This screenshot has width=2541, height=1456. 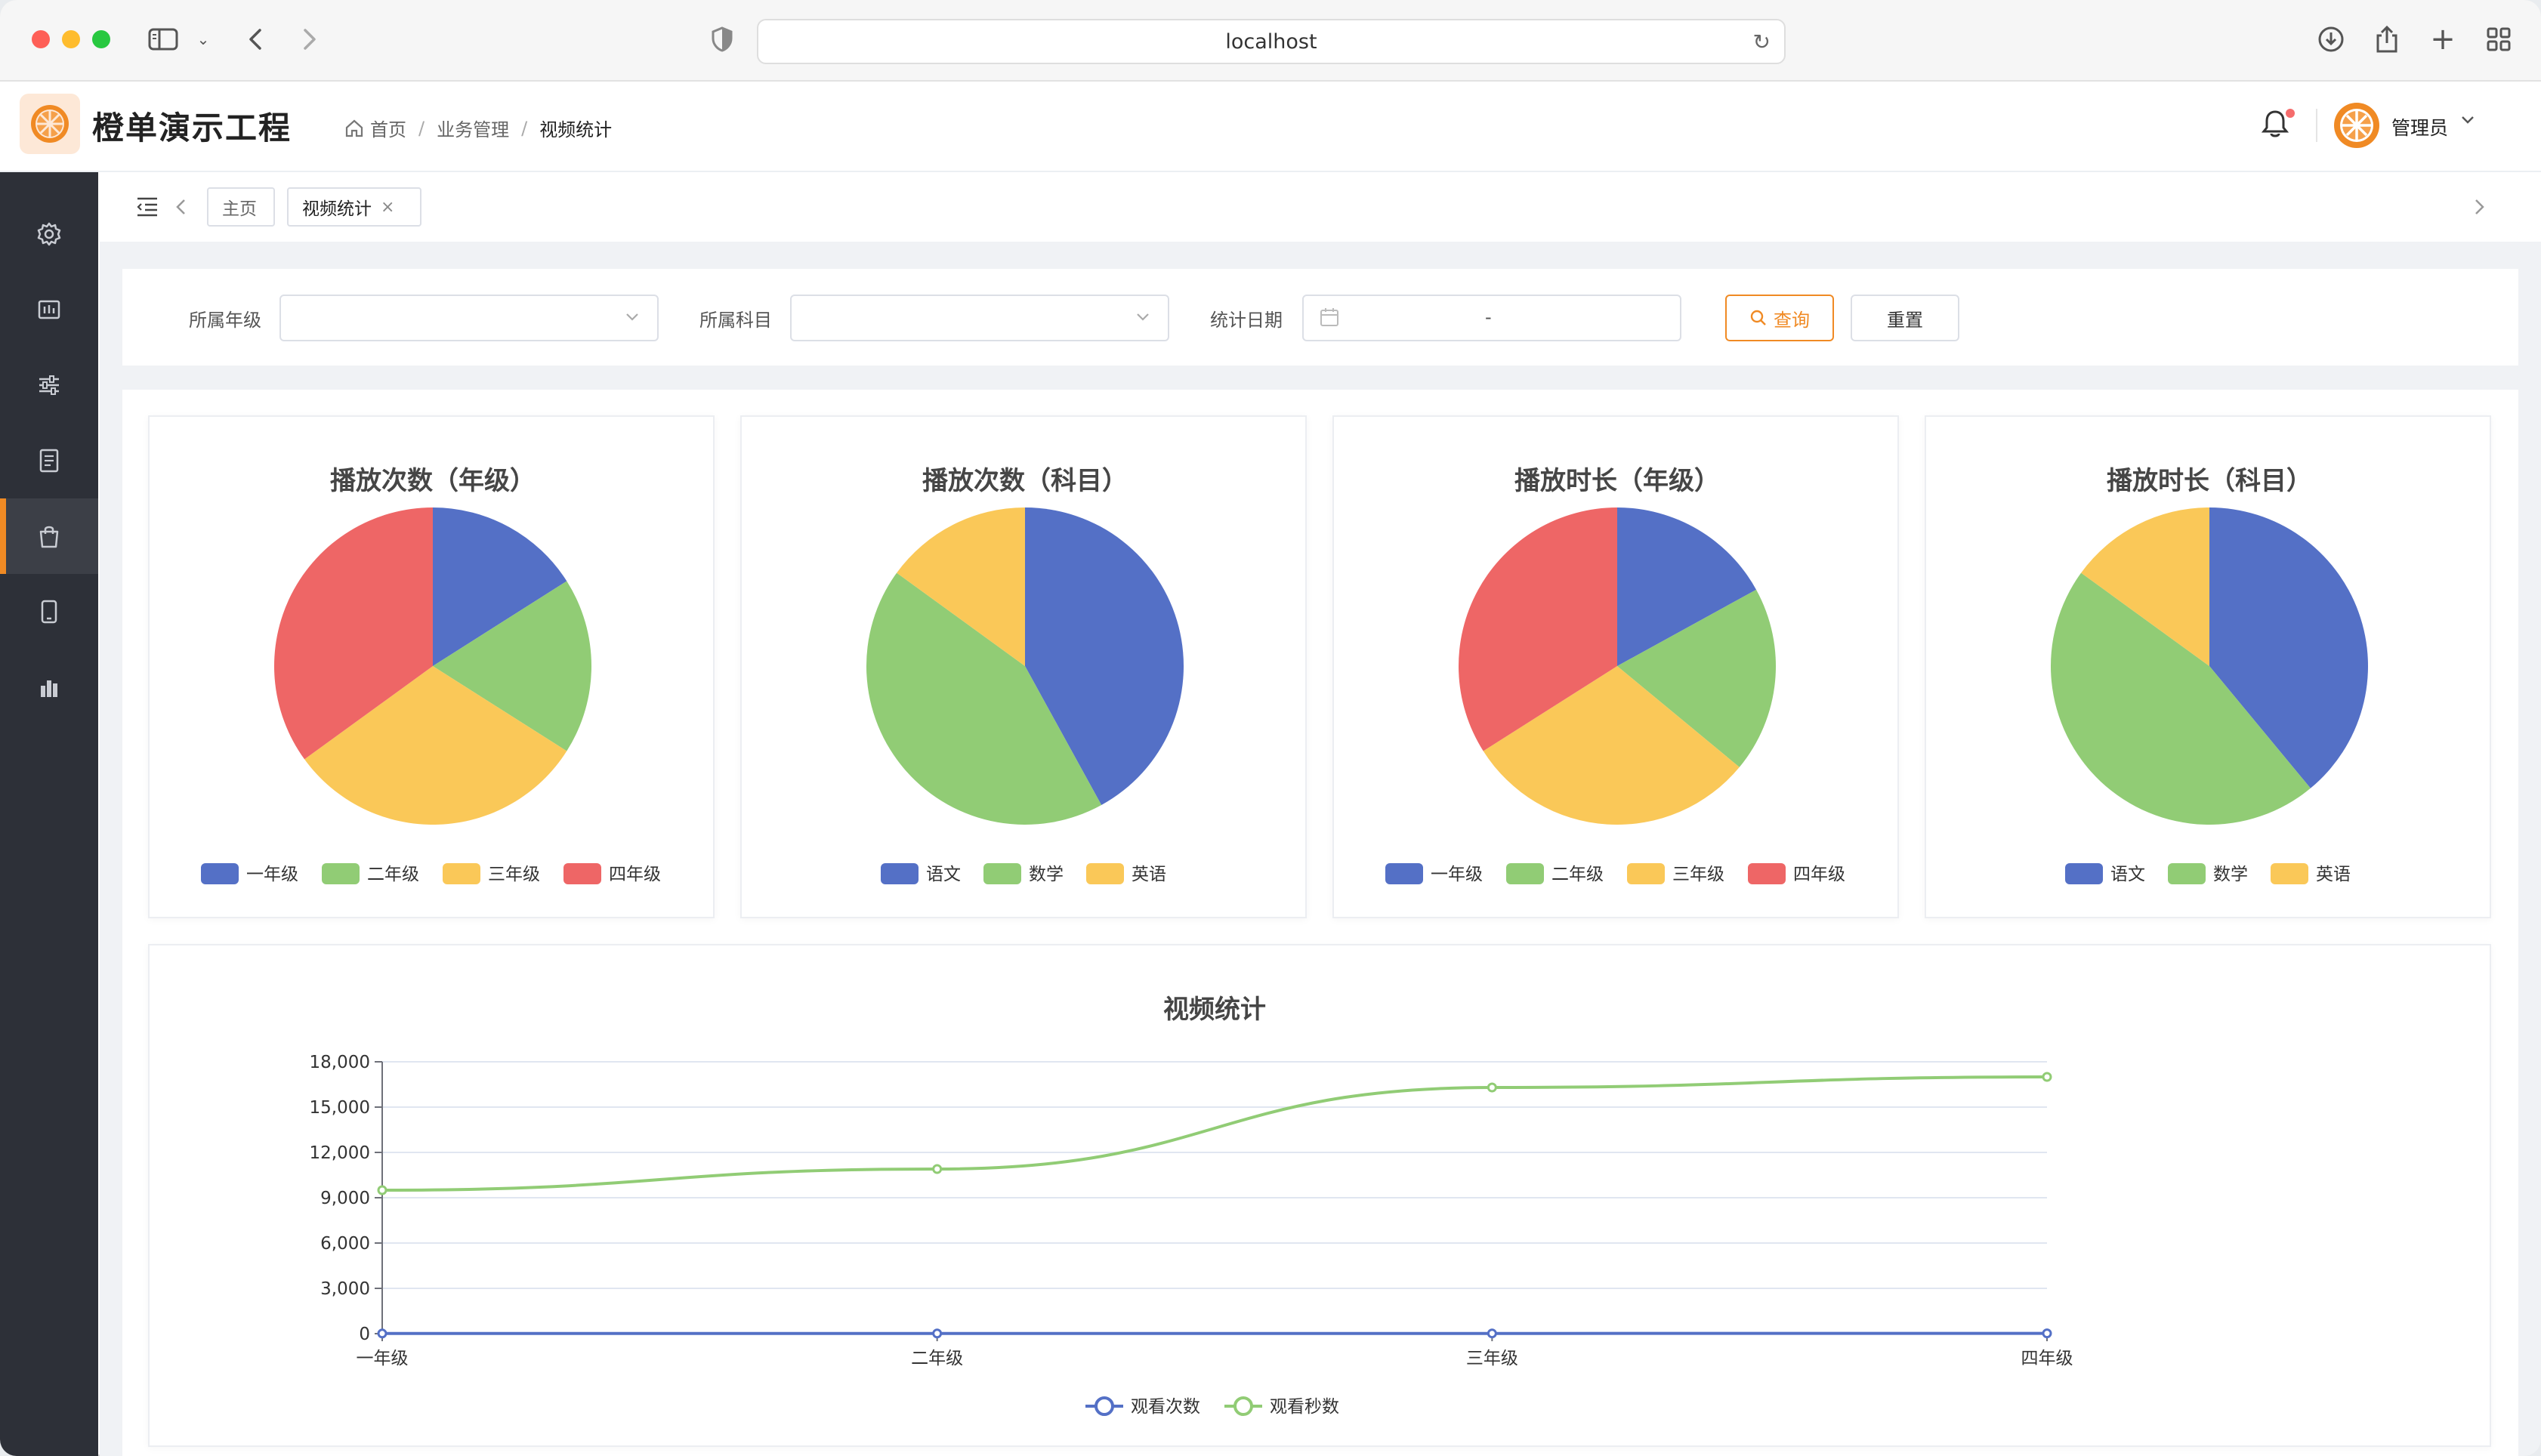 What do you see at coordinates (1457, 874) in the screenshot?
I see `legend-label: 一年级` at bounding box center [1457, 874].